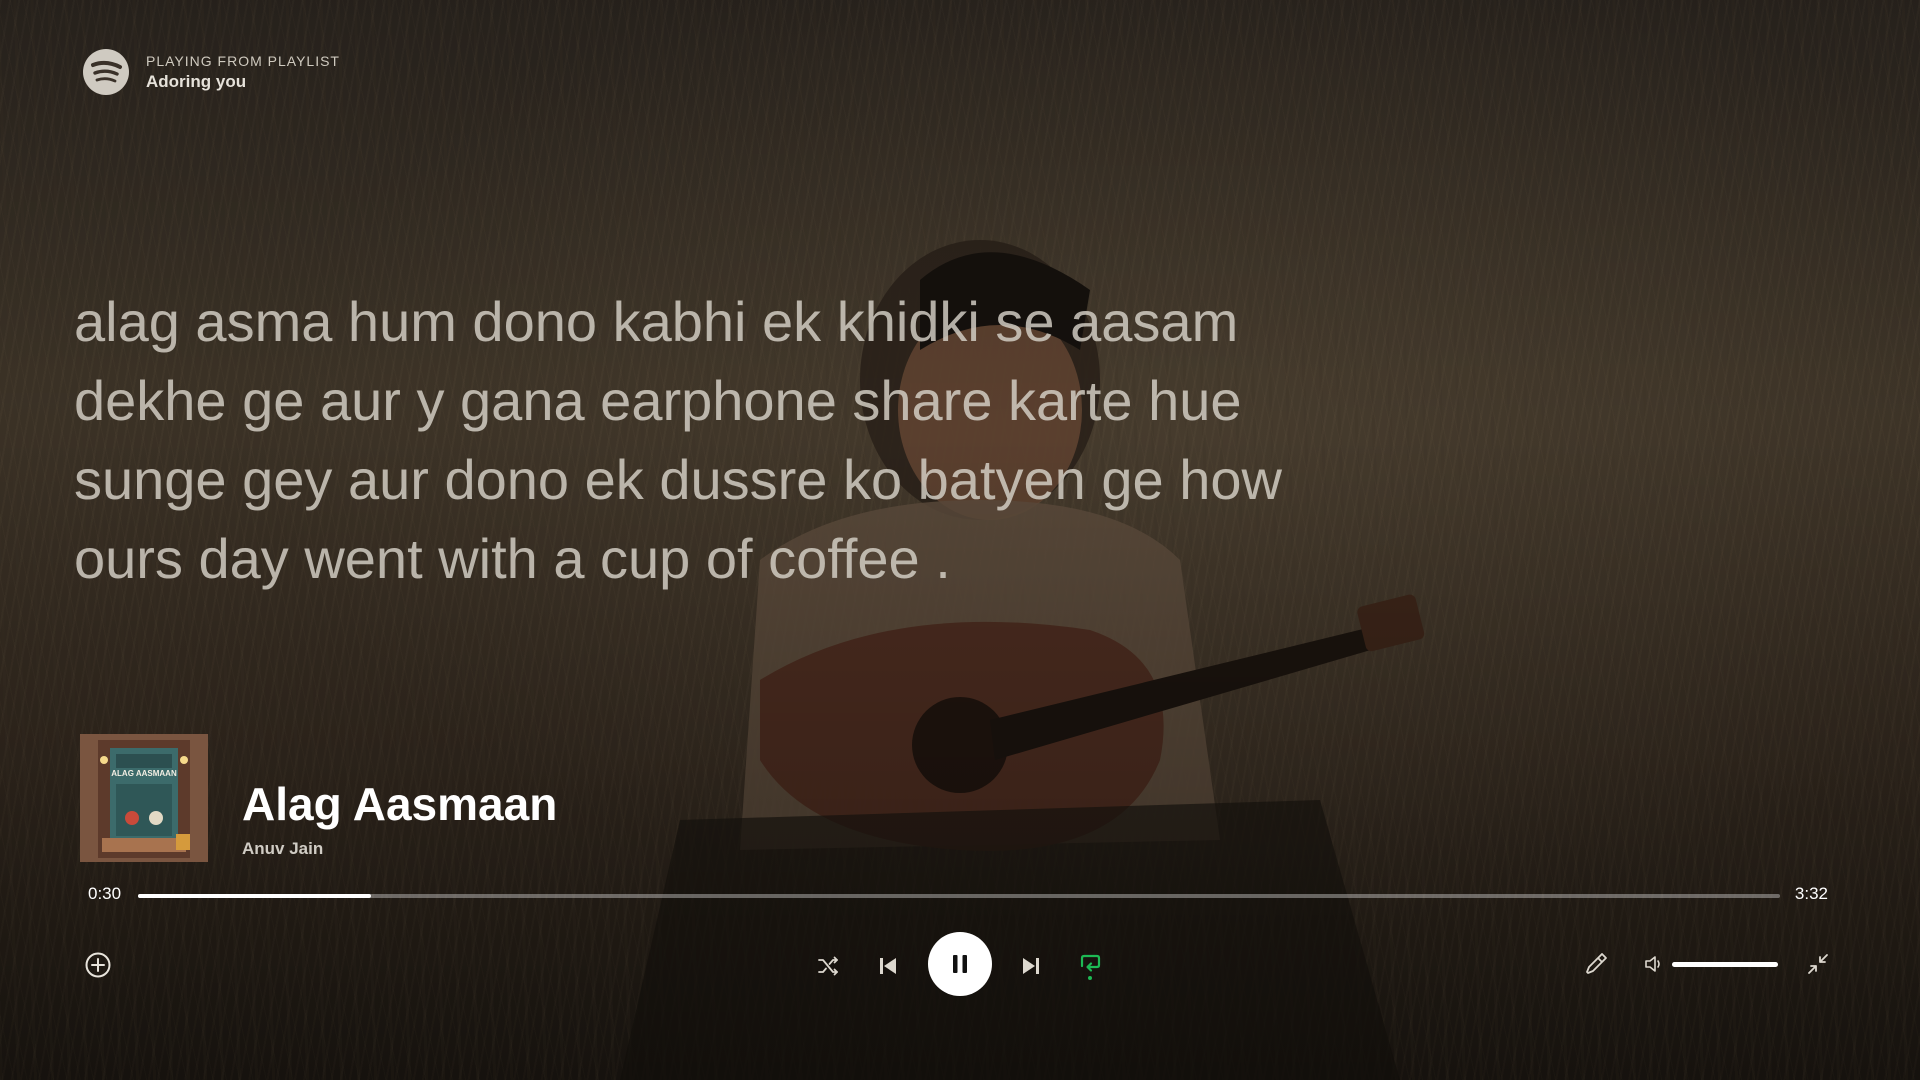  I want to click on now-playing-context: PLAYING FROM PLAYLIST Adoring you, so click(211, 72).